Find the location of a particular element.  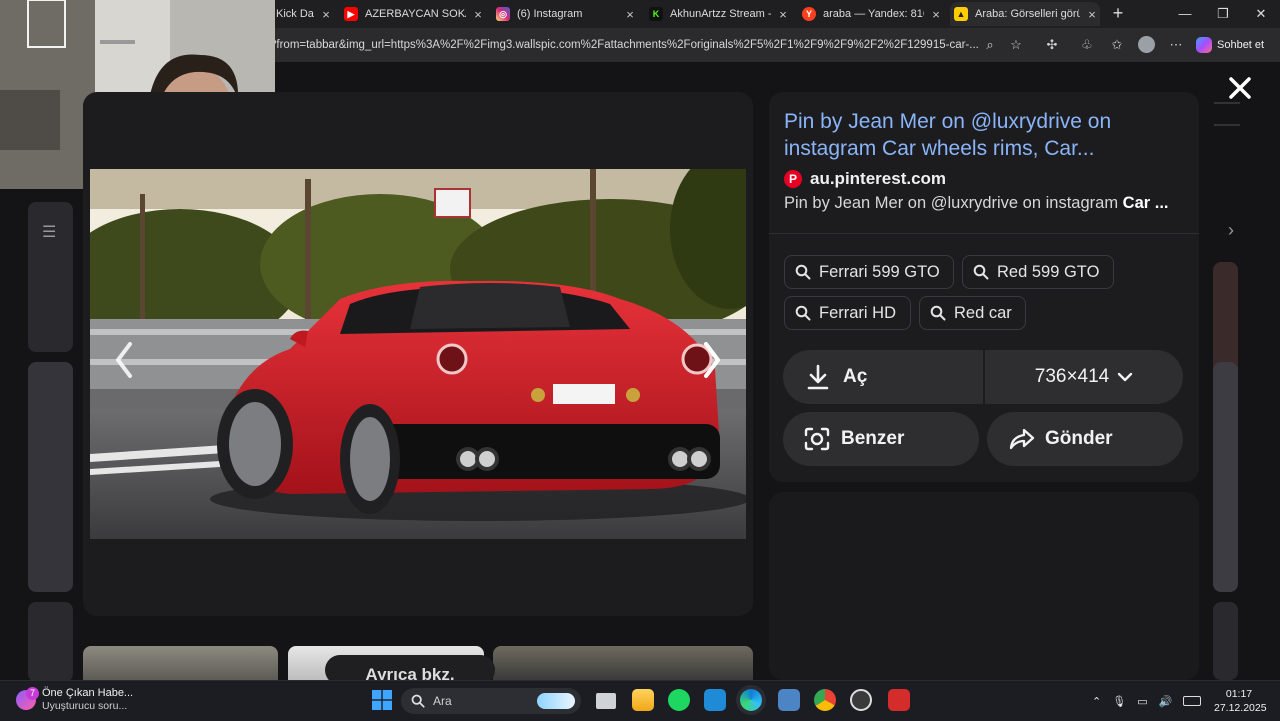

windows-start-icon is located at coordinates (382, 700).